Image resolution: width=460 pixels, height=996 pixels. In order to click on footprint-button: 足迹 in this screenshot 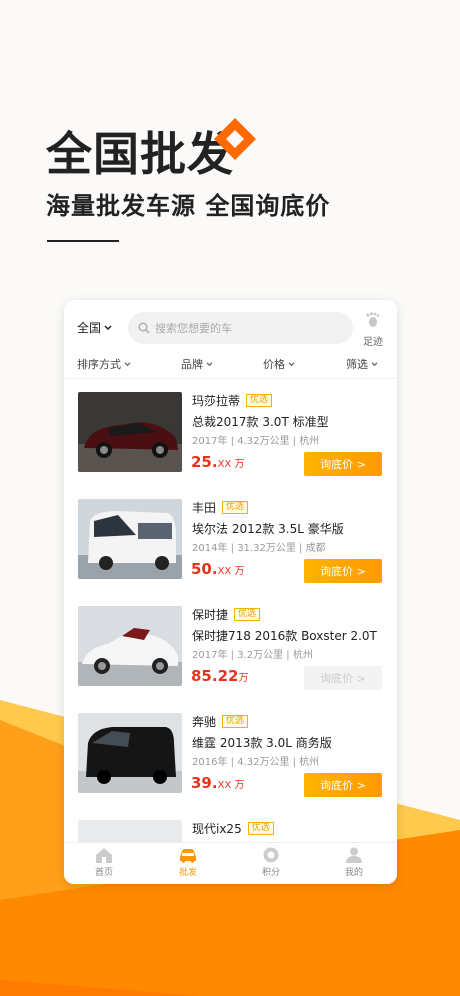, I will do `click(373, 330)`.